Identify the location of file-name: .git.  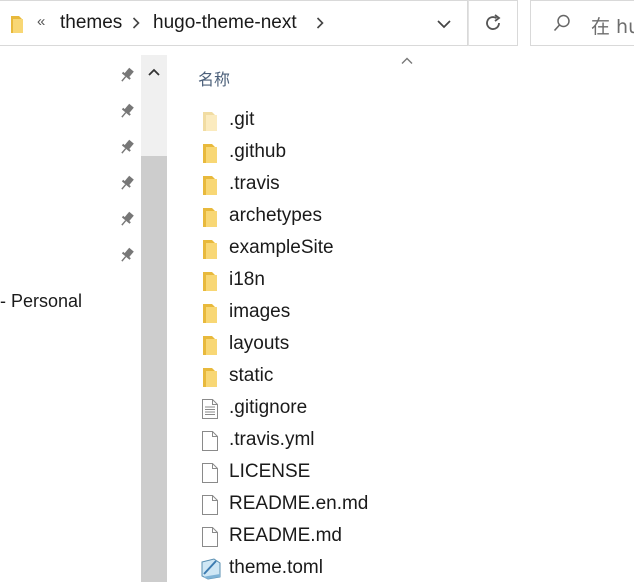
(242, 119).